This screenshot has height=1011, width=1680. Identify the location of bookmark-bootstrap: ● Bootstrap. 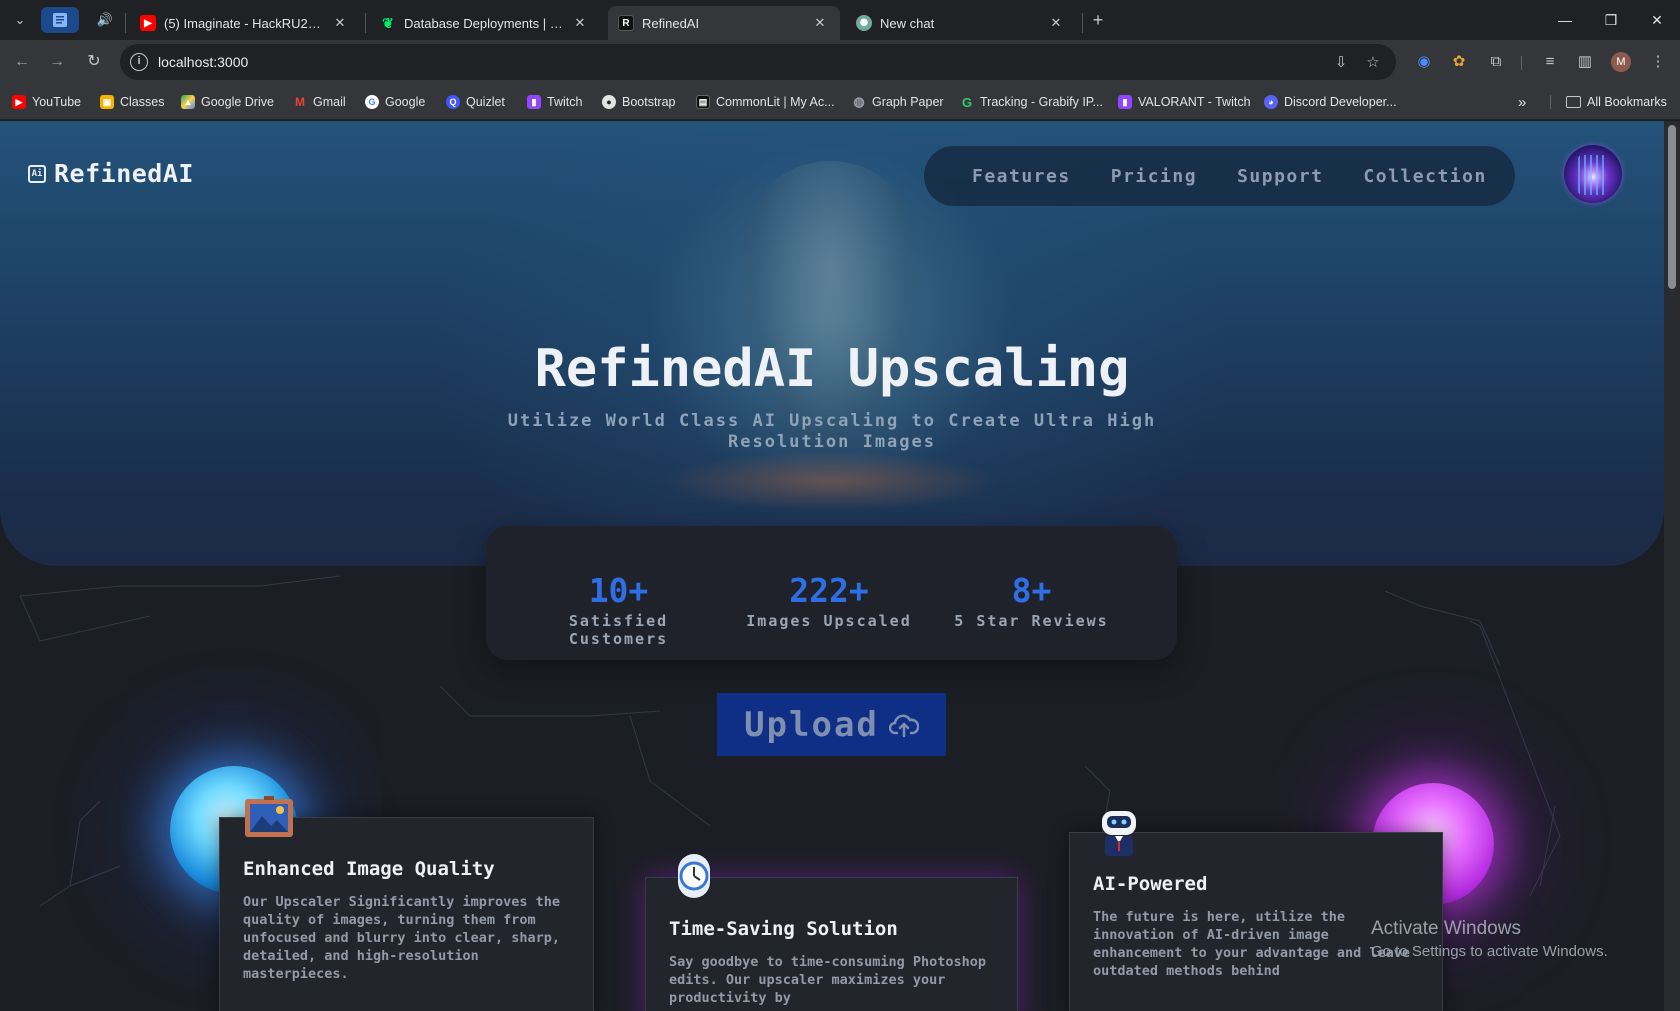
(639, 102).